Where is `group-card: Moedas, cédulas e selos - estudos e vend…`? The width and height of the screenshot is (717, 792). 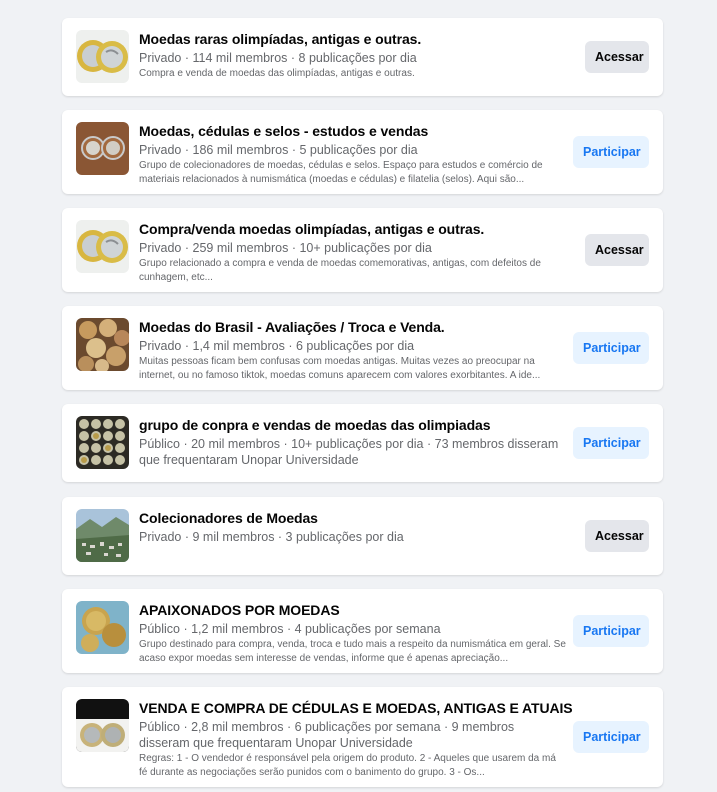
group-card: Moedas, cédulas e selos - estudos e vend… is located at coordinates (362, 152).